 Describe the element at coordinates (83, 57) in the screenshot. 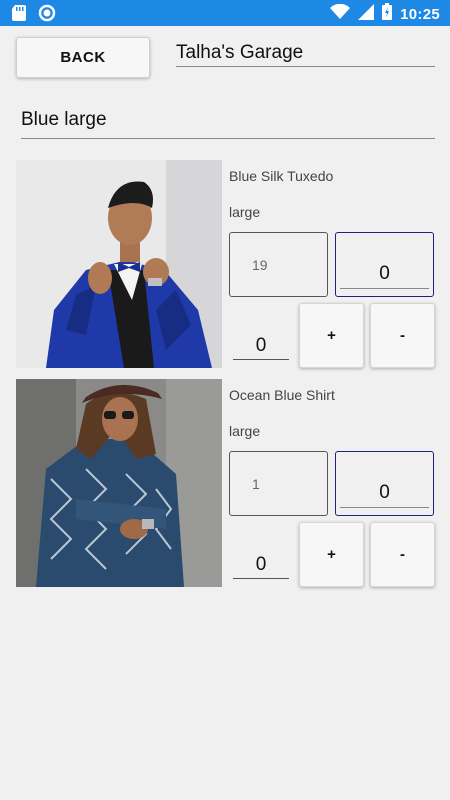

I see `back-button: BACK` at that location.